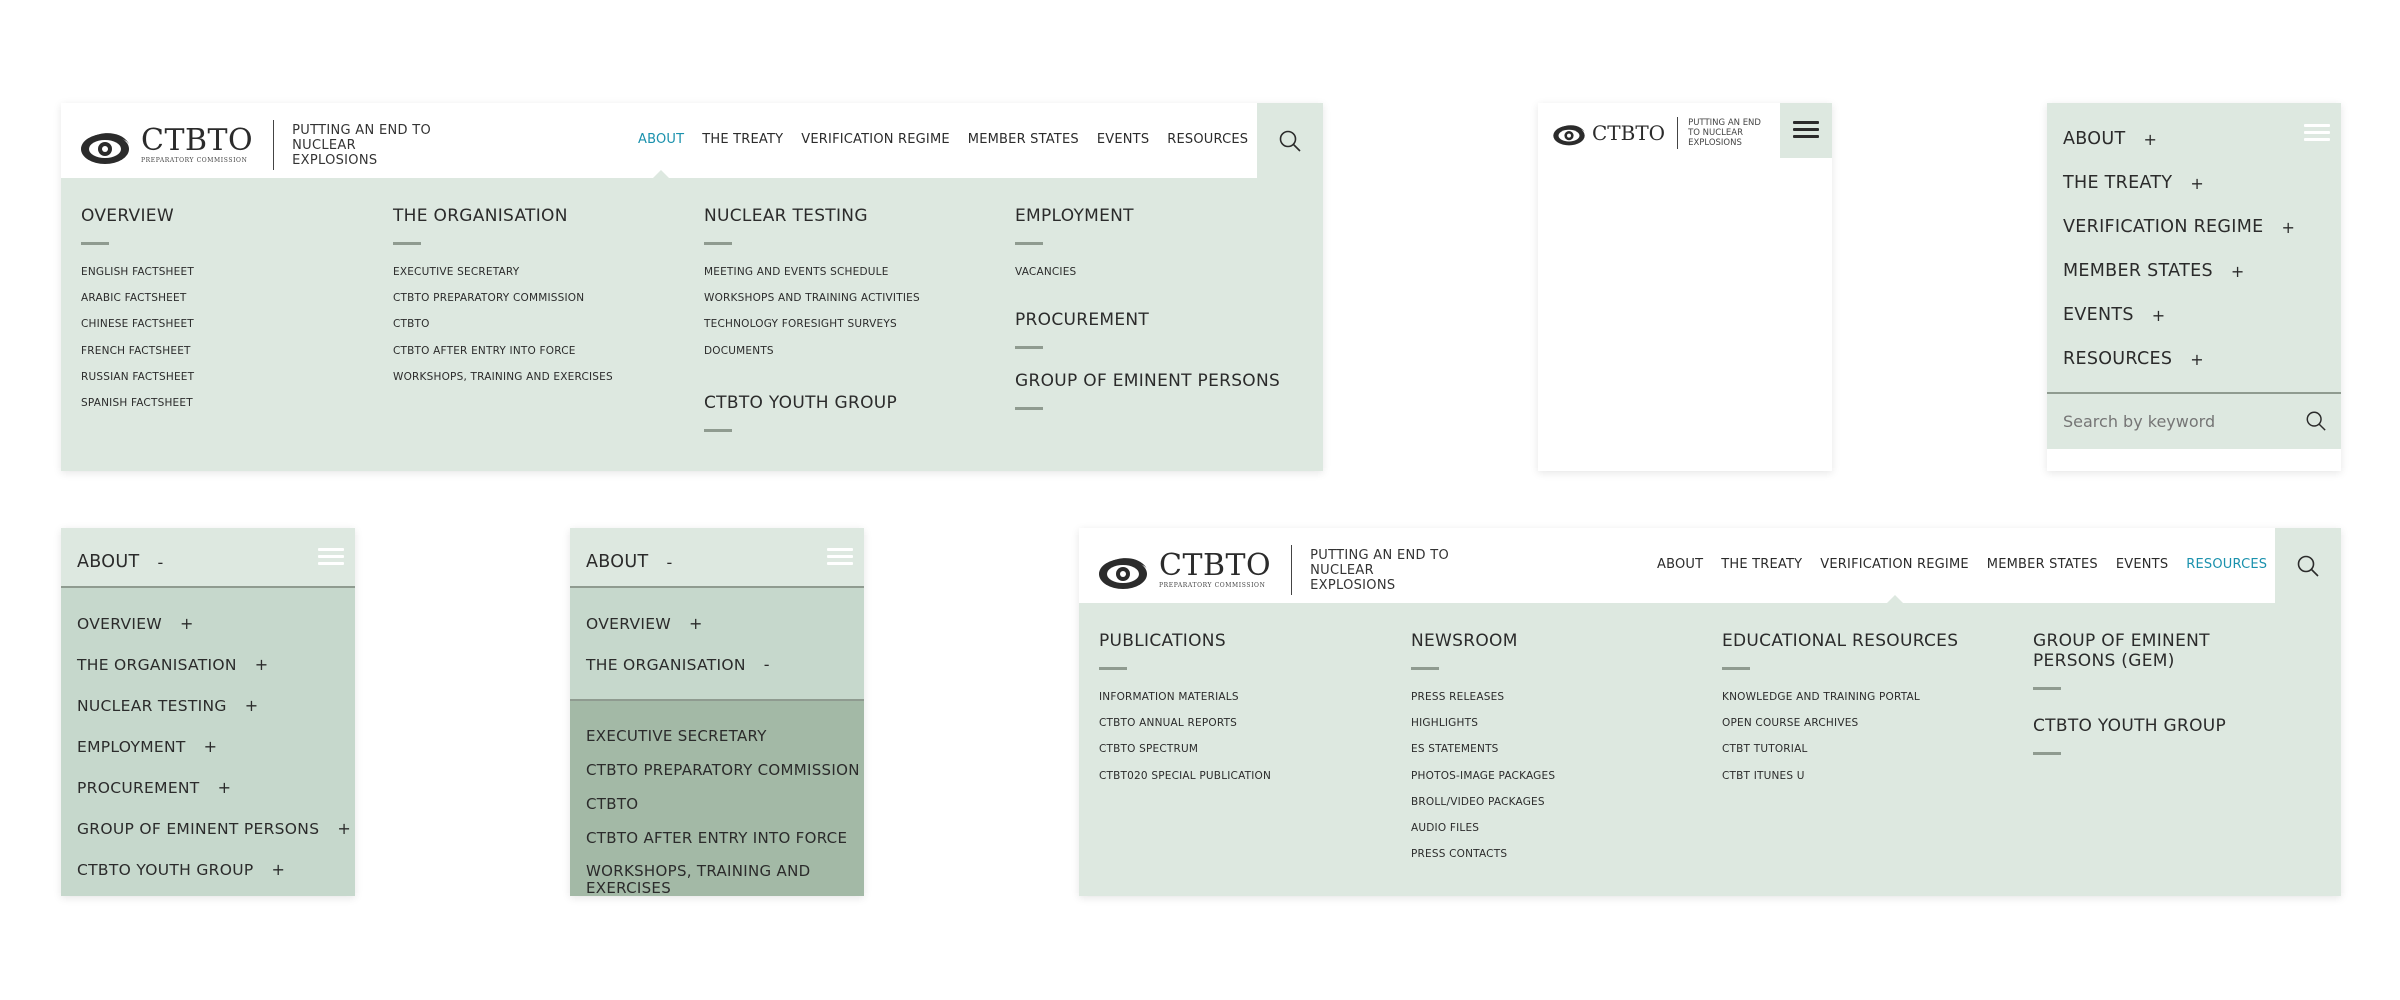  Describe the element at coordinates (137, 272) in the screenshot. I see `mega-link: ENGLISH FACTSHEET` at that location.